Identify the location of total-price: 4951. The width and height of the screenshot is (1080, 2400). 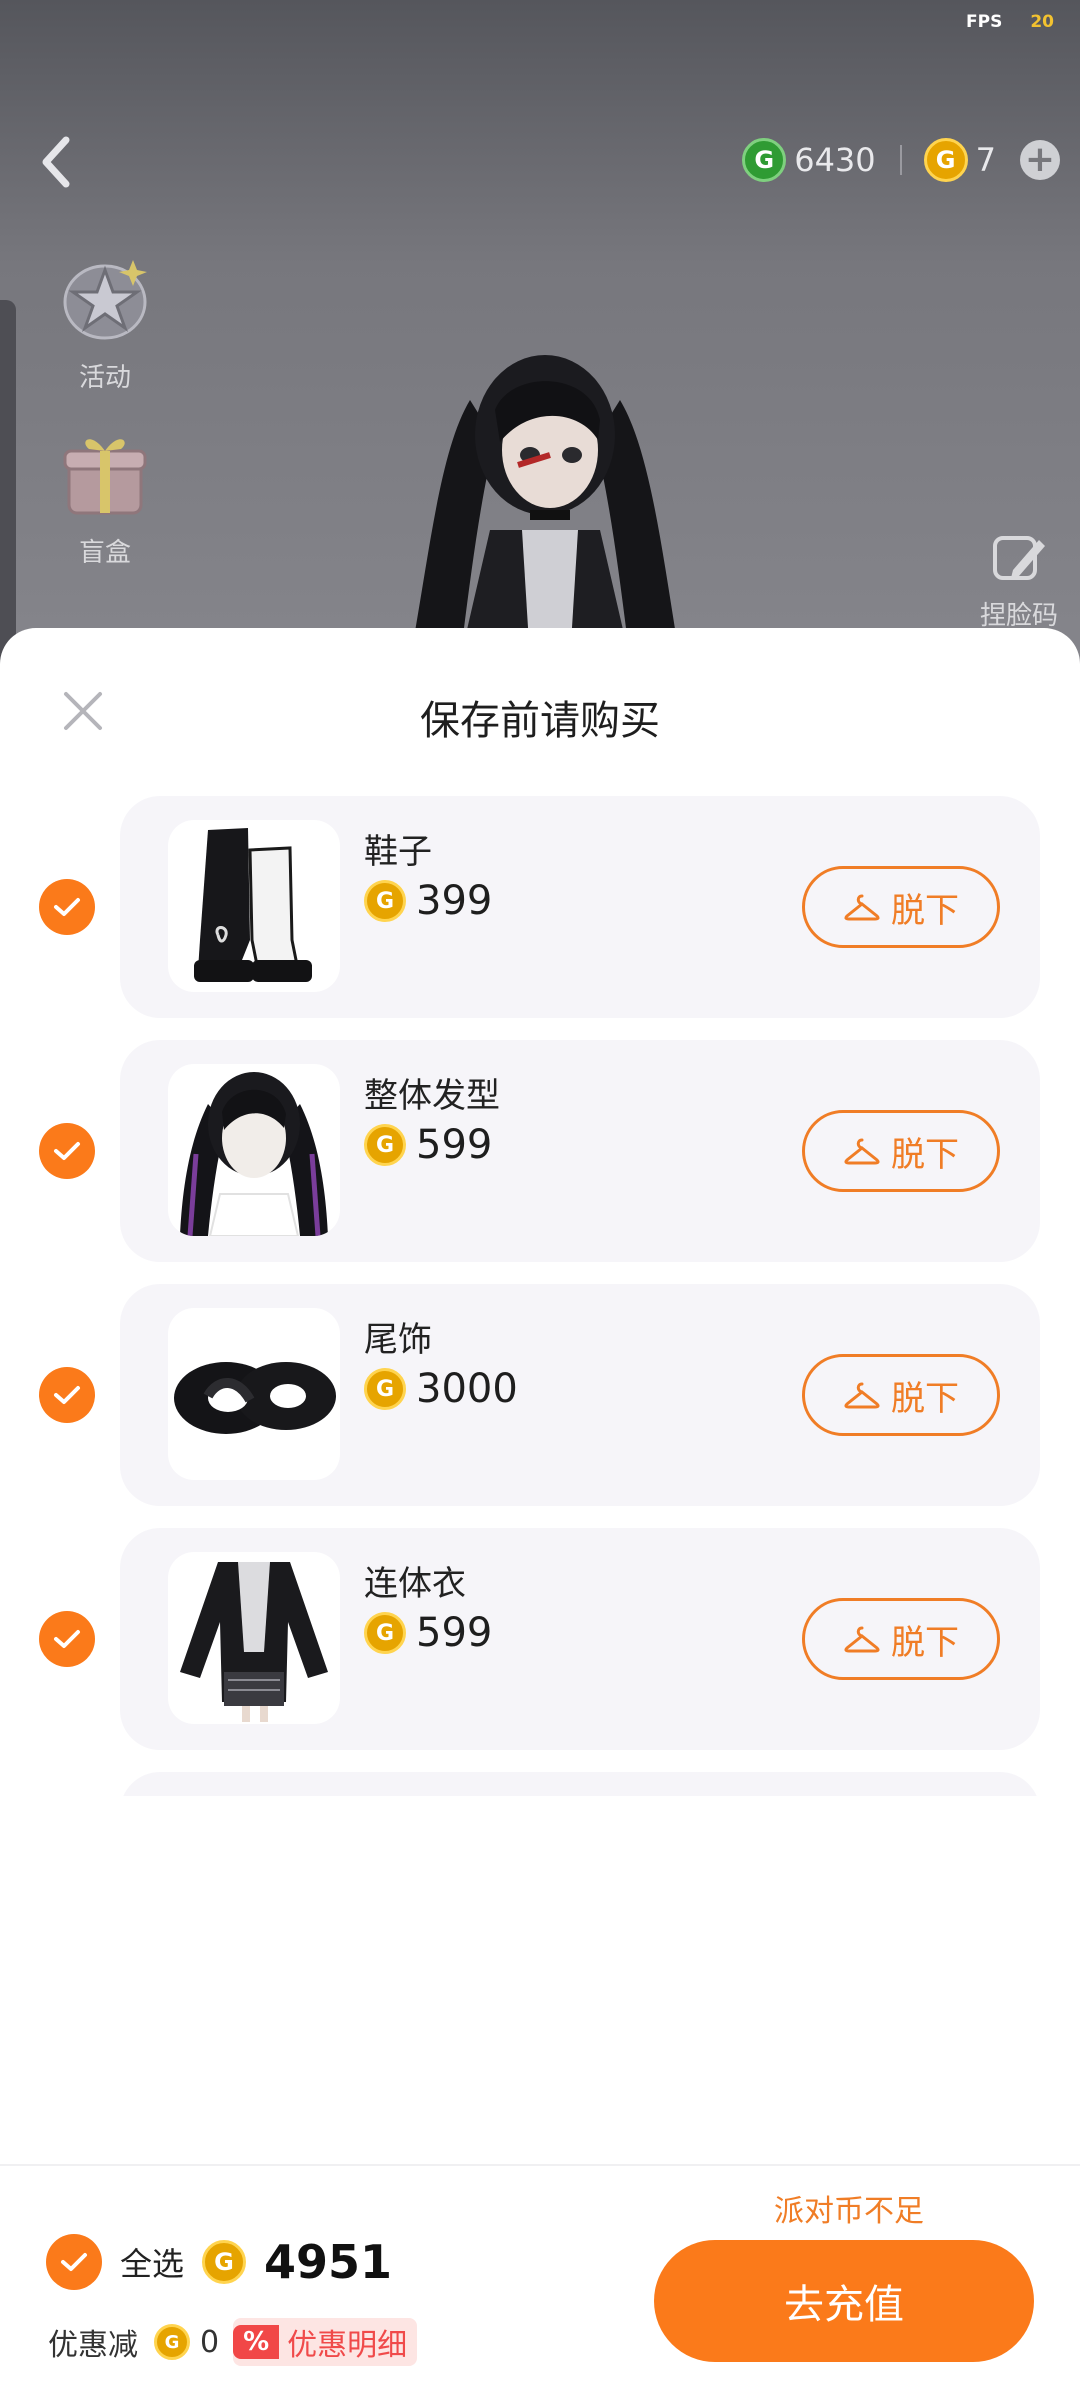
(328, 2262).